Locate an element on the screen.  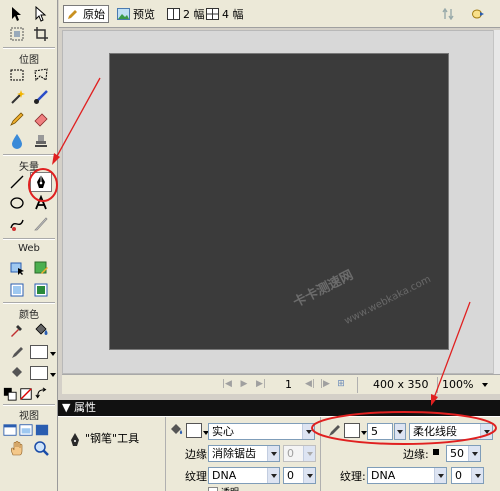
stroke-size-value: 5 is located at coordinates (374, 431).